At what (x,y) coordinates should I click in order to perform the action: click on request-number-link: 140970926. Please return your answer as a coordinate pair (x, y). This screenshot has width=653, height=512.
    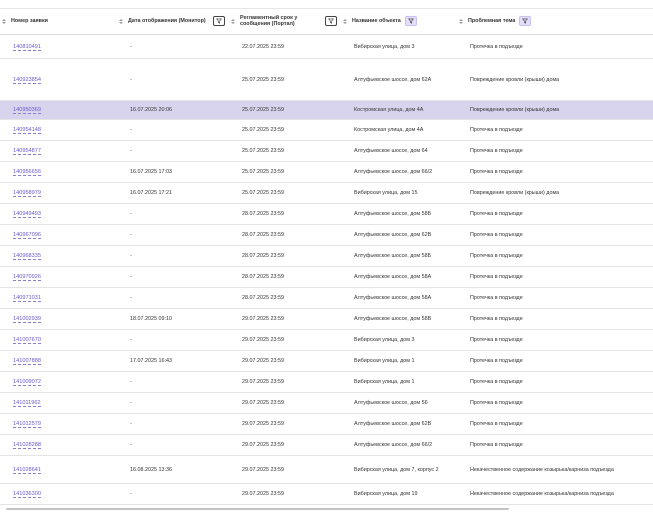
    Looking at the image, I should click on (27, 277).